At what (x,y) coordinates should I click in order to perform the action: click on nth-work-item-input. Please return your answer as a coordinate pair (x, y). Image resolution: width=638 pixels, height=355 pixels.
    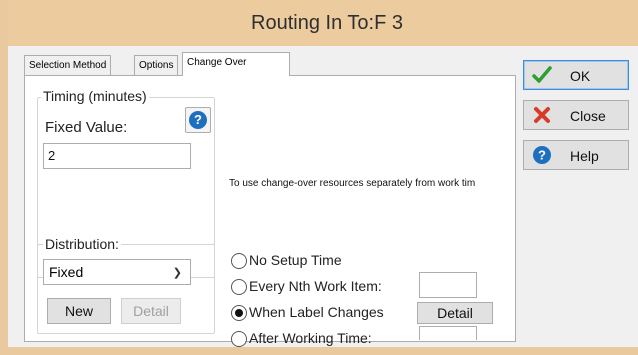
    Looking at the image, I should click on (448, 285).